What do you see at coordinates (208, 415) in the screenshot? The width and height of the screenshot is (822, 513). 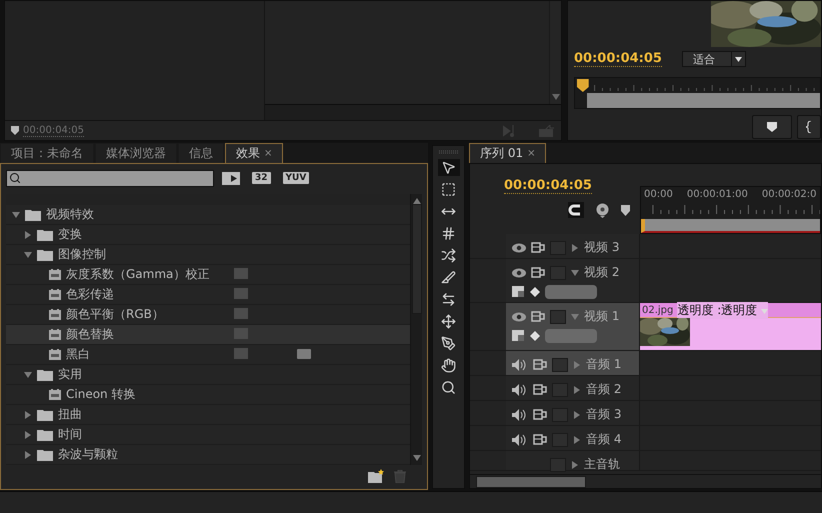 I see `tree-row: 扭曲` at bounding box center [208, 415].